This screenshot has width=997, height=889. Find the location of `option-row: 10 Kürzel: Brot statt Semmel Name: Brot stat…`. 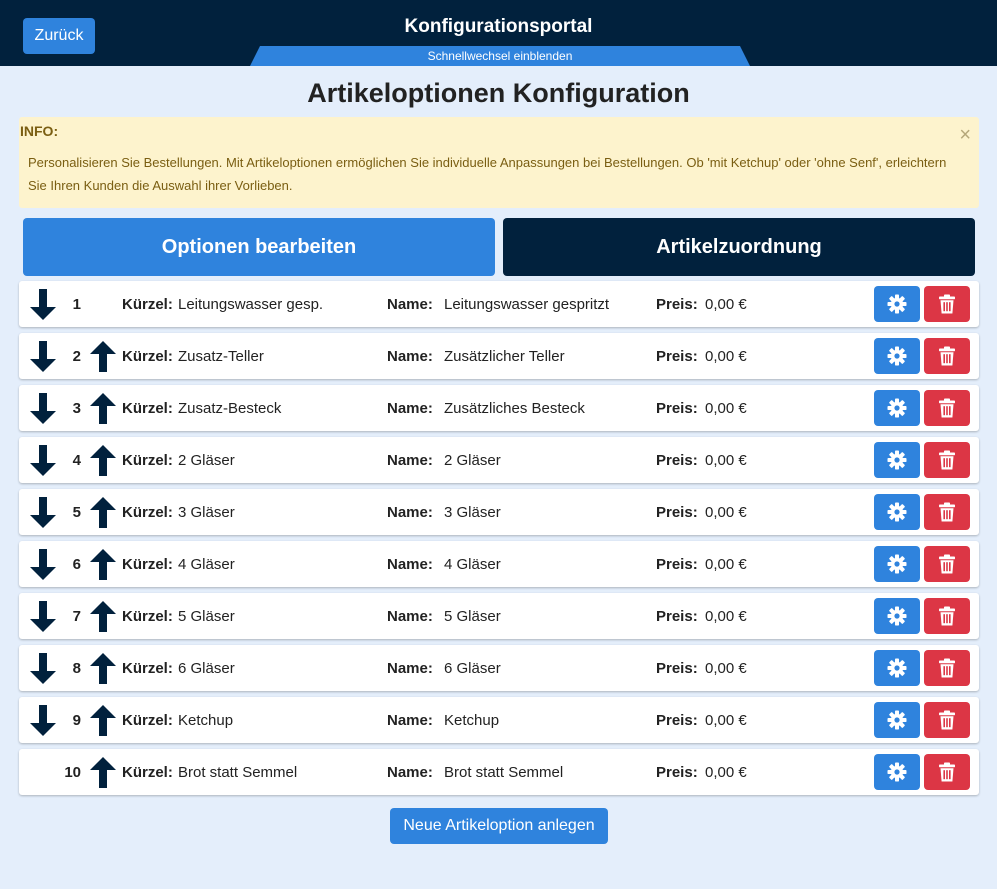

option-row: 10 Kürzel: Brot statt Semmel Name: Brot stat… is located at coordinates (499, 772).